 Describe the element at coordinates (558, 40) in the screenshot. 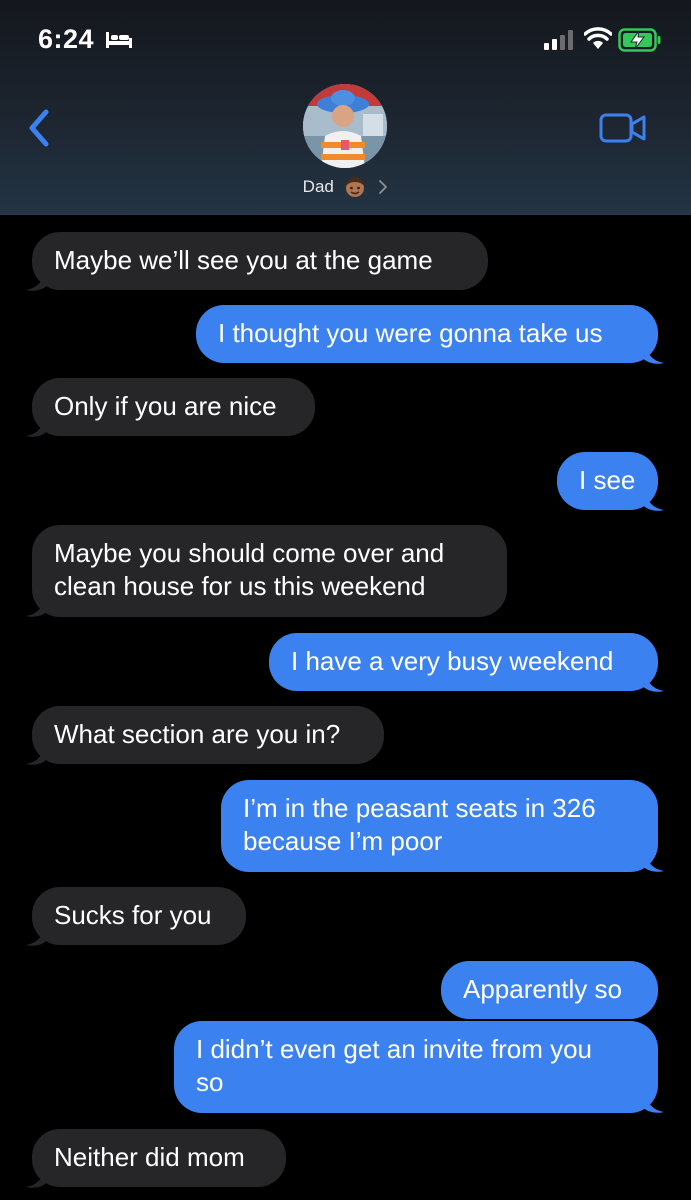

I see `cellular-signal-icon` at that location.